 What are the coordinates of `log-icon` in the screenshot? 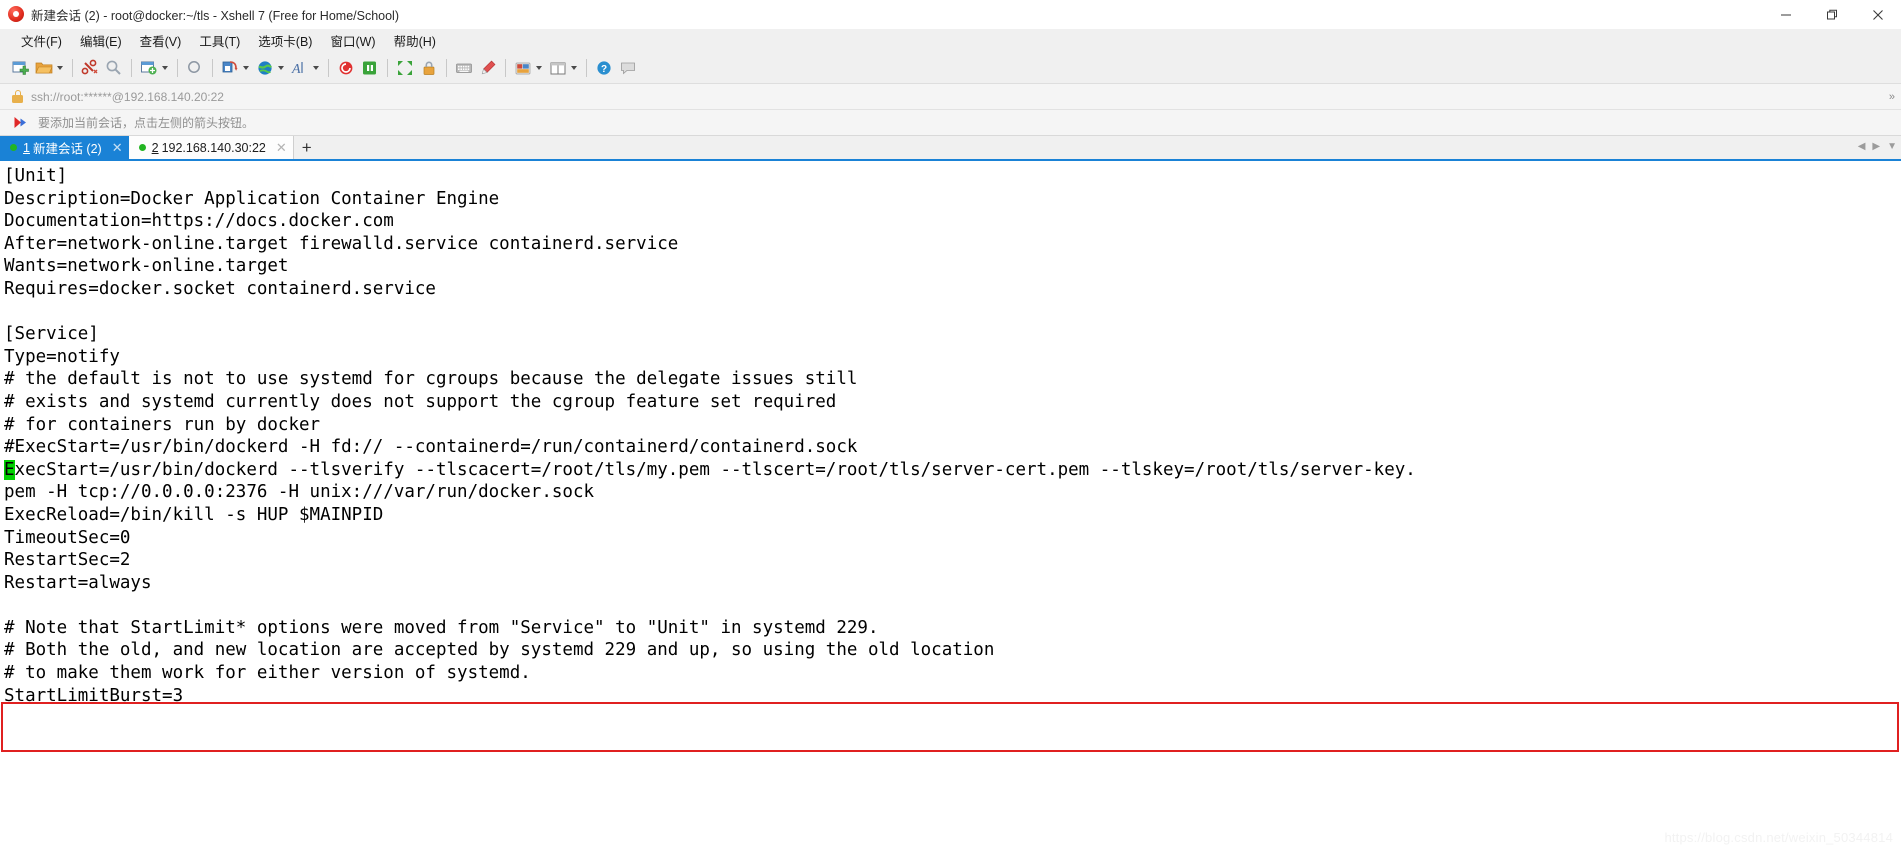 It's located at (370, 68).